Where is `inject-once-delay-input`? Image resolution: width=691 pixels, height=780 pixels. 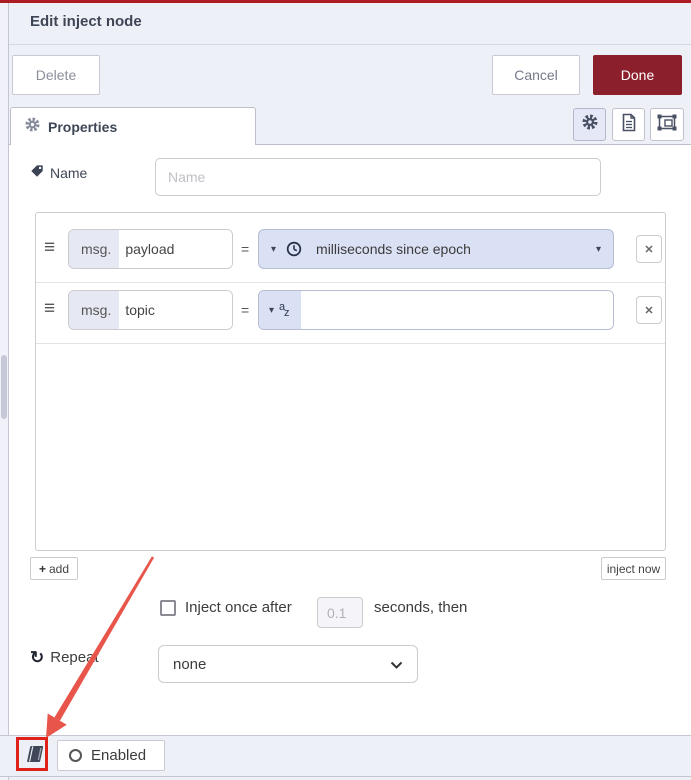 inject-once-delay-input is located at coordinates (340, 612).